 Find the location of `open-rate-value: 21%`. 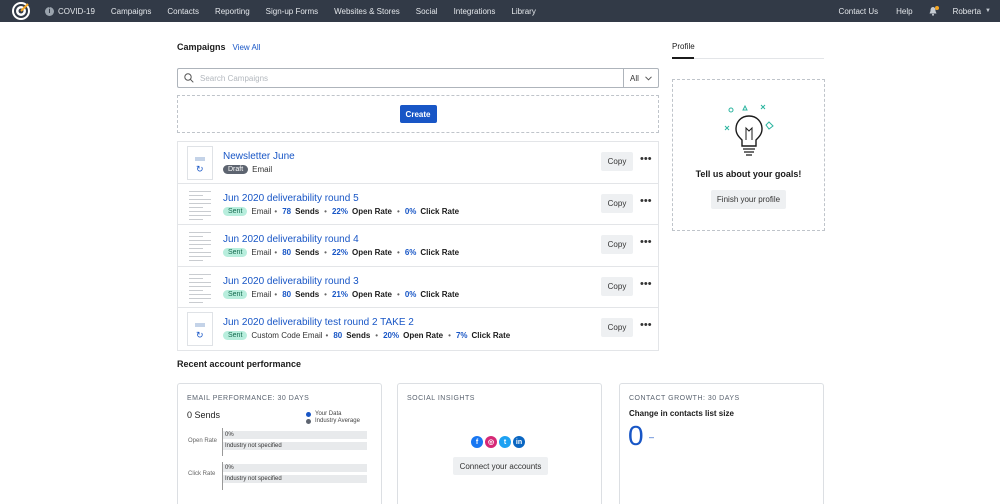

open-rate-value: 21% is located at coordinates (339, 294).